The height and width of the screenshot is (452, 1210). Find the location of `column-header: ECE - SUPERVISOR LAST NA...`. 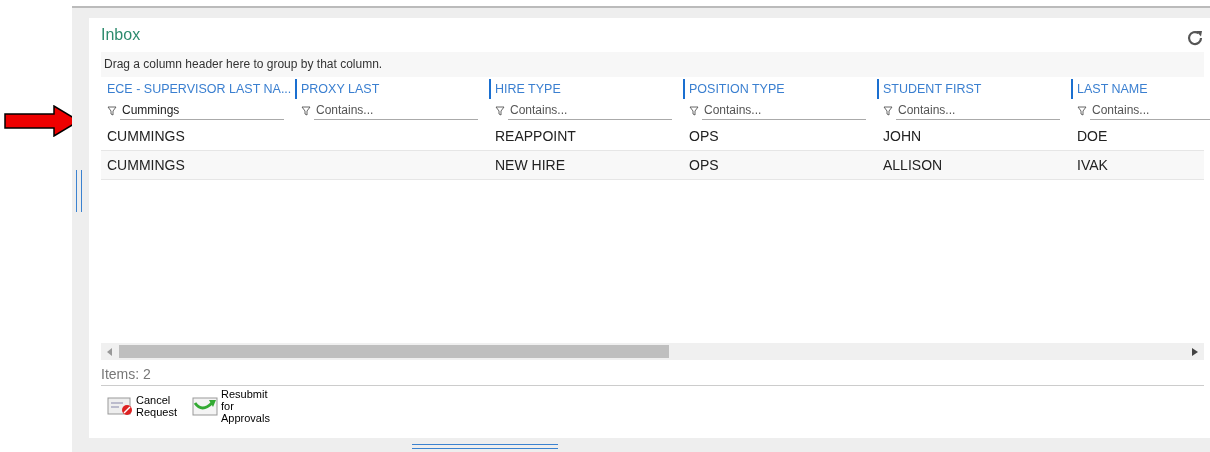

column-header: ECE - SUPERVISOR LAST NA... is located at coordinates (198, 89).